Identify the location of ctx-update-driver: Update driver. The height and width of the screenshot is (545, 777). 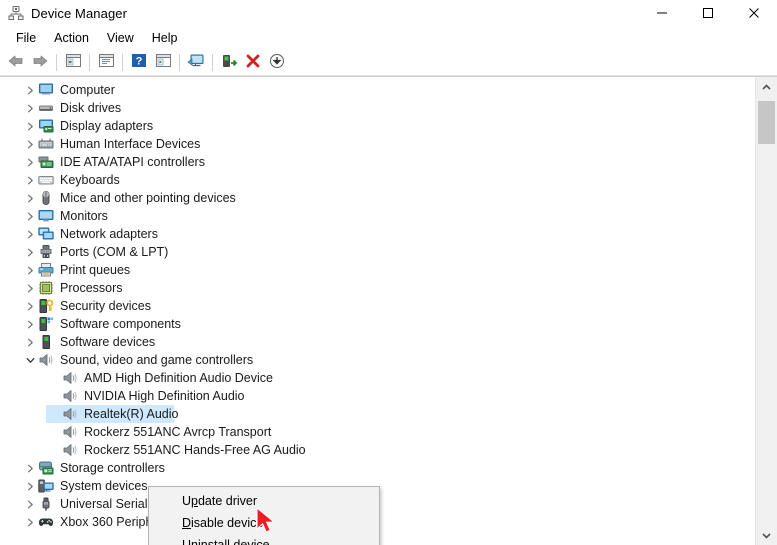
(264, 501).